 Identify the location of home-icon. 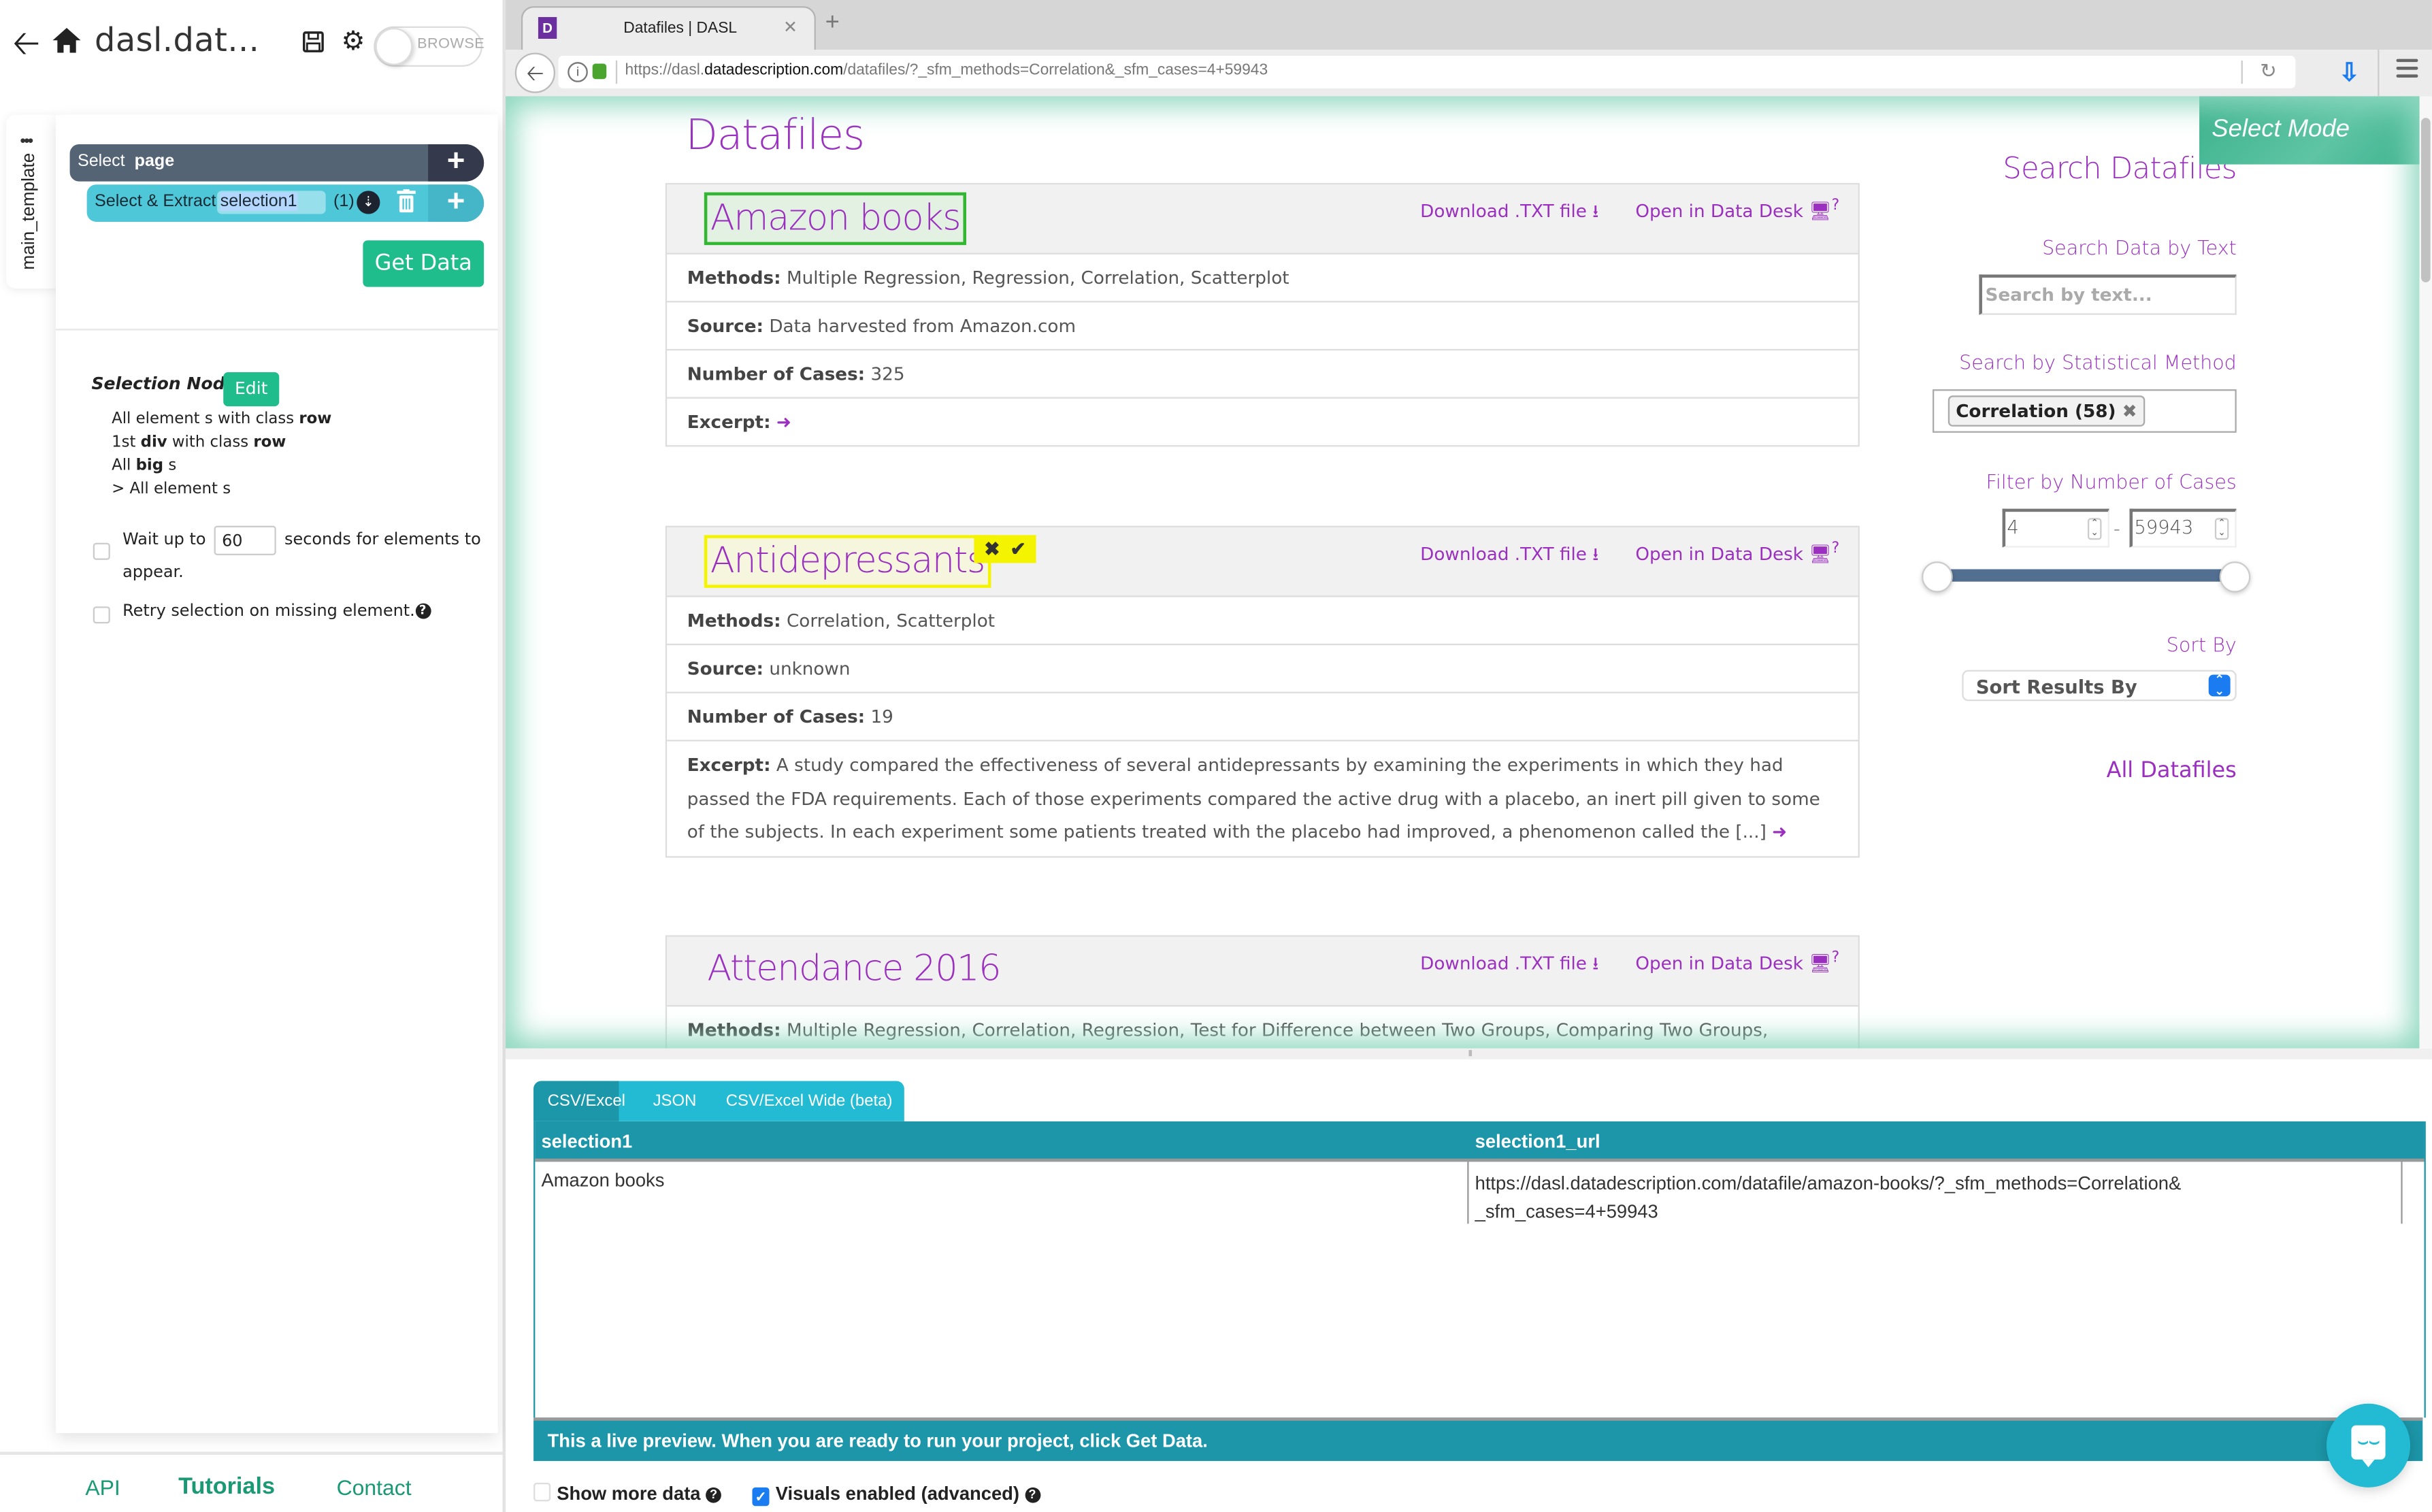
(66, 40).